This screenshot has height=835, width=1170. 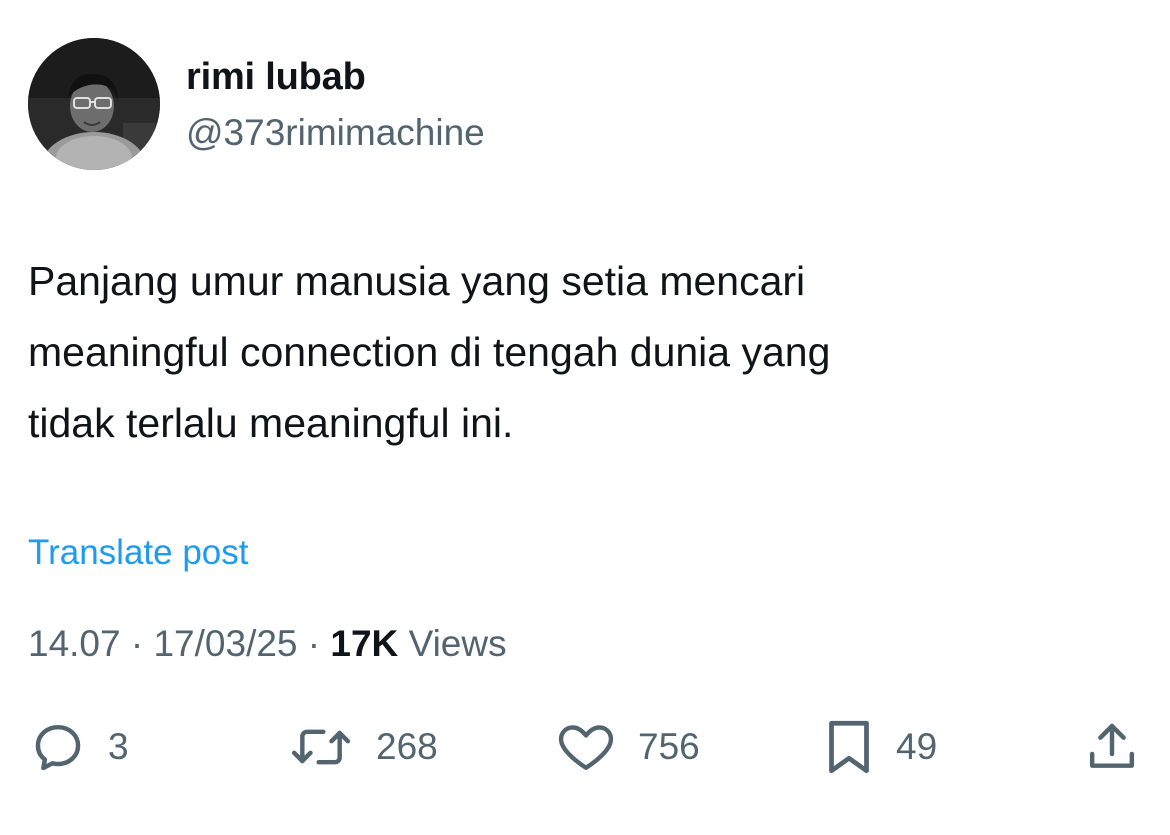 I want to click on post-metadata: 14.07 · 17/03/25 · 17K Views, so click(x=267, y=644).